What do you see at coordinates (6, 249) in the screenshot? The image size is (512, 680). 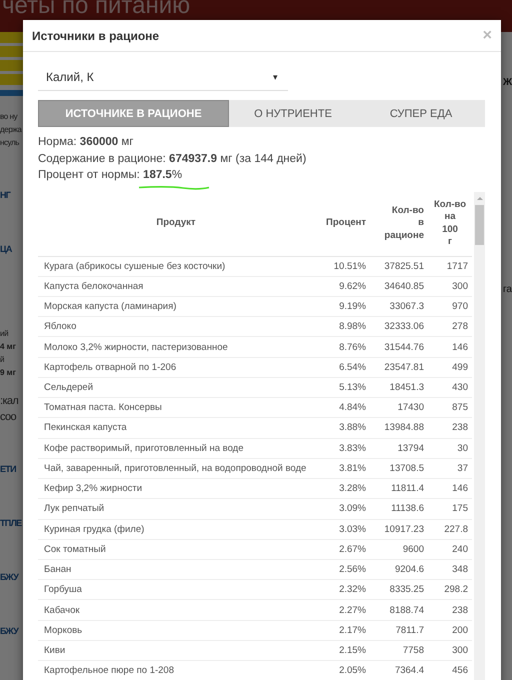 I see `background-text: ЦА` at bounding box center [6, 249].